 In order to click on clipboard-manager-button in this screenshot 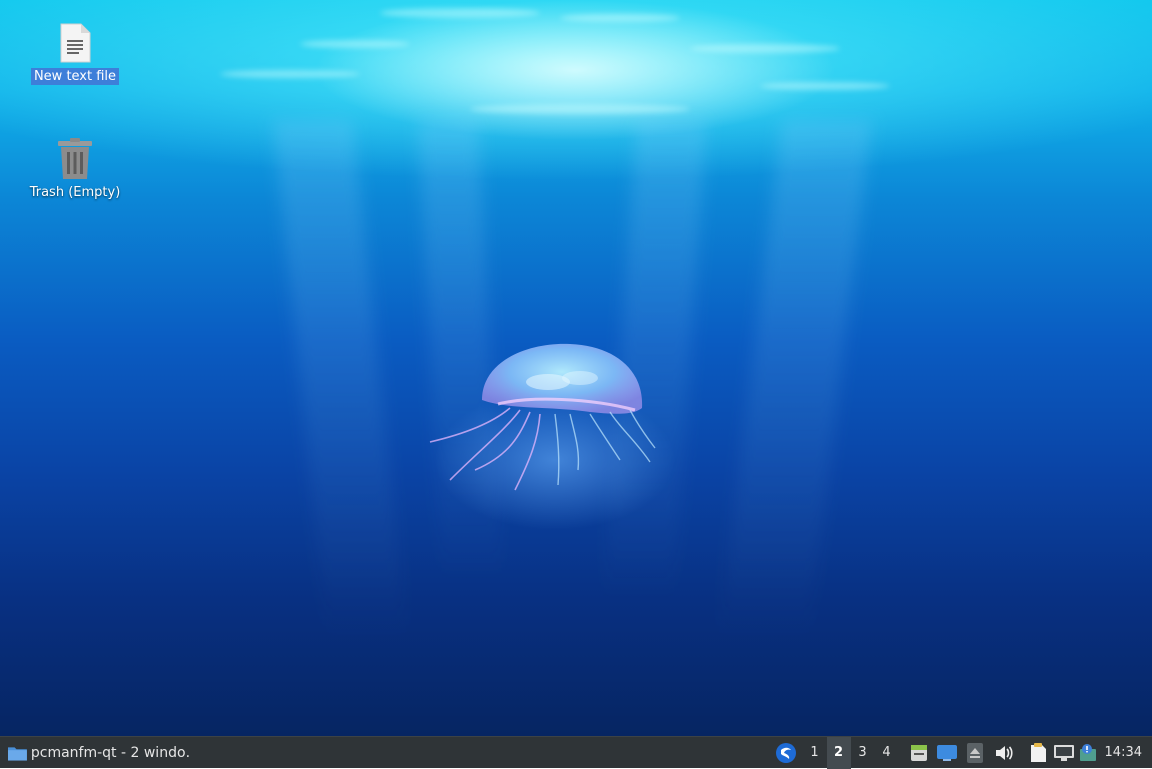, I will do `click(919, 753)`.